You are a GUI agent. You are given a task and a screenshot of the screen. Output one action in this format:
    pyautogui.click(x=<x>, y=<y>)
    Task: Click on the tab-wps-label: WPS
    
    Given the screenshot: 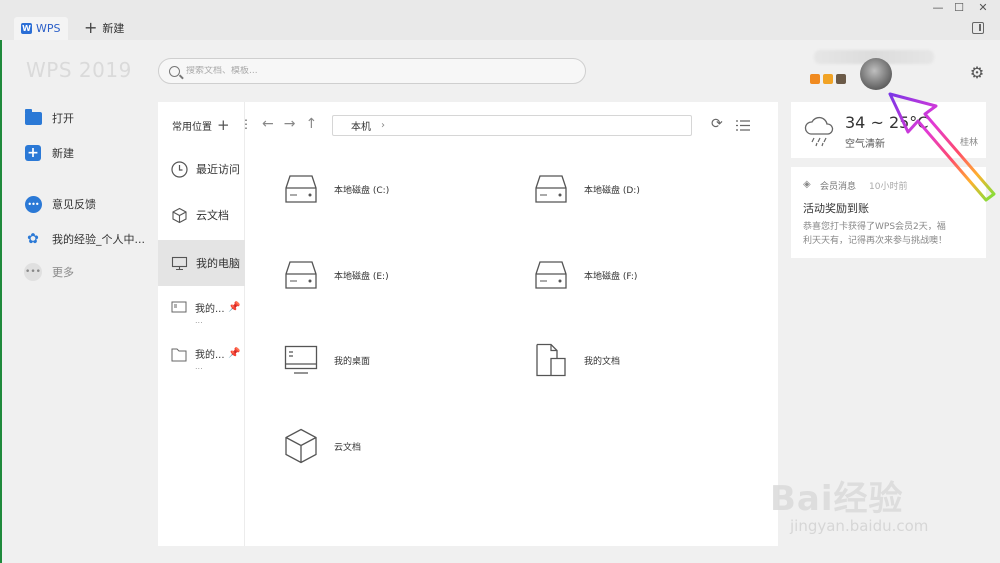 What is the action you would take?
    pyautogui.click(x=48, y=28)
    